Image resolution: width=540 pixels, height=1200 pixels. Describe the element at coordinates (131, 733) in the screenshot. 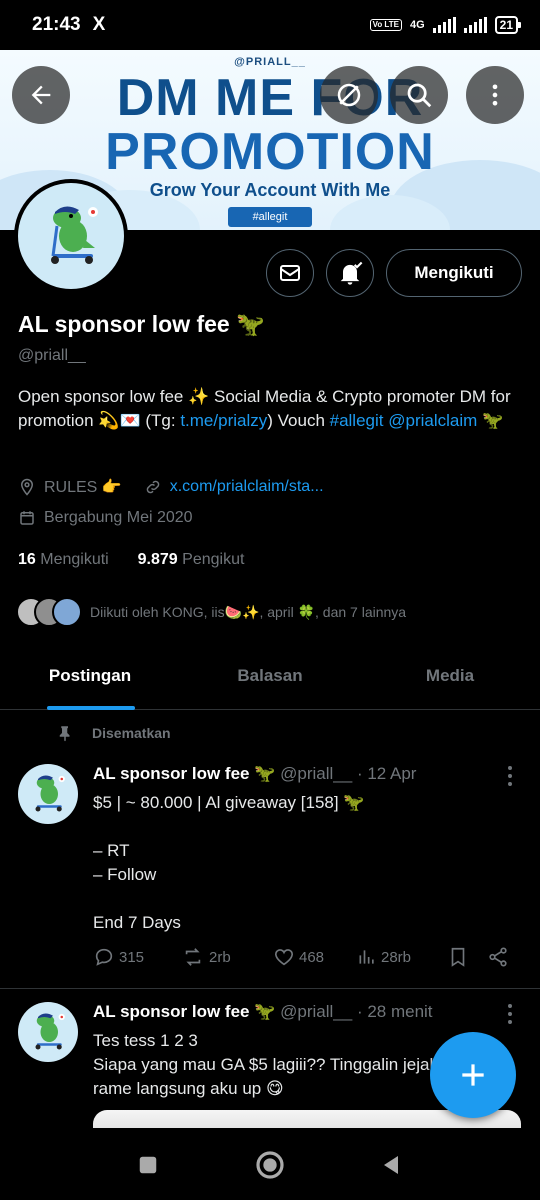

I see `pinned-label: Disematkan` at that location.